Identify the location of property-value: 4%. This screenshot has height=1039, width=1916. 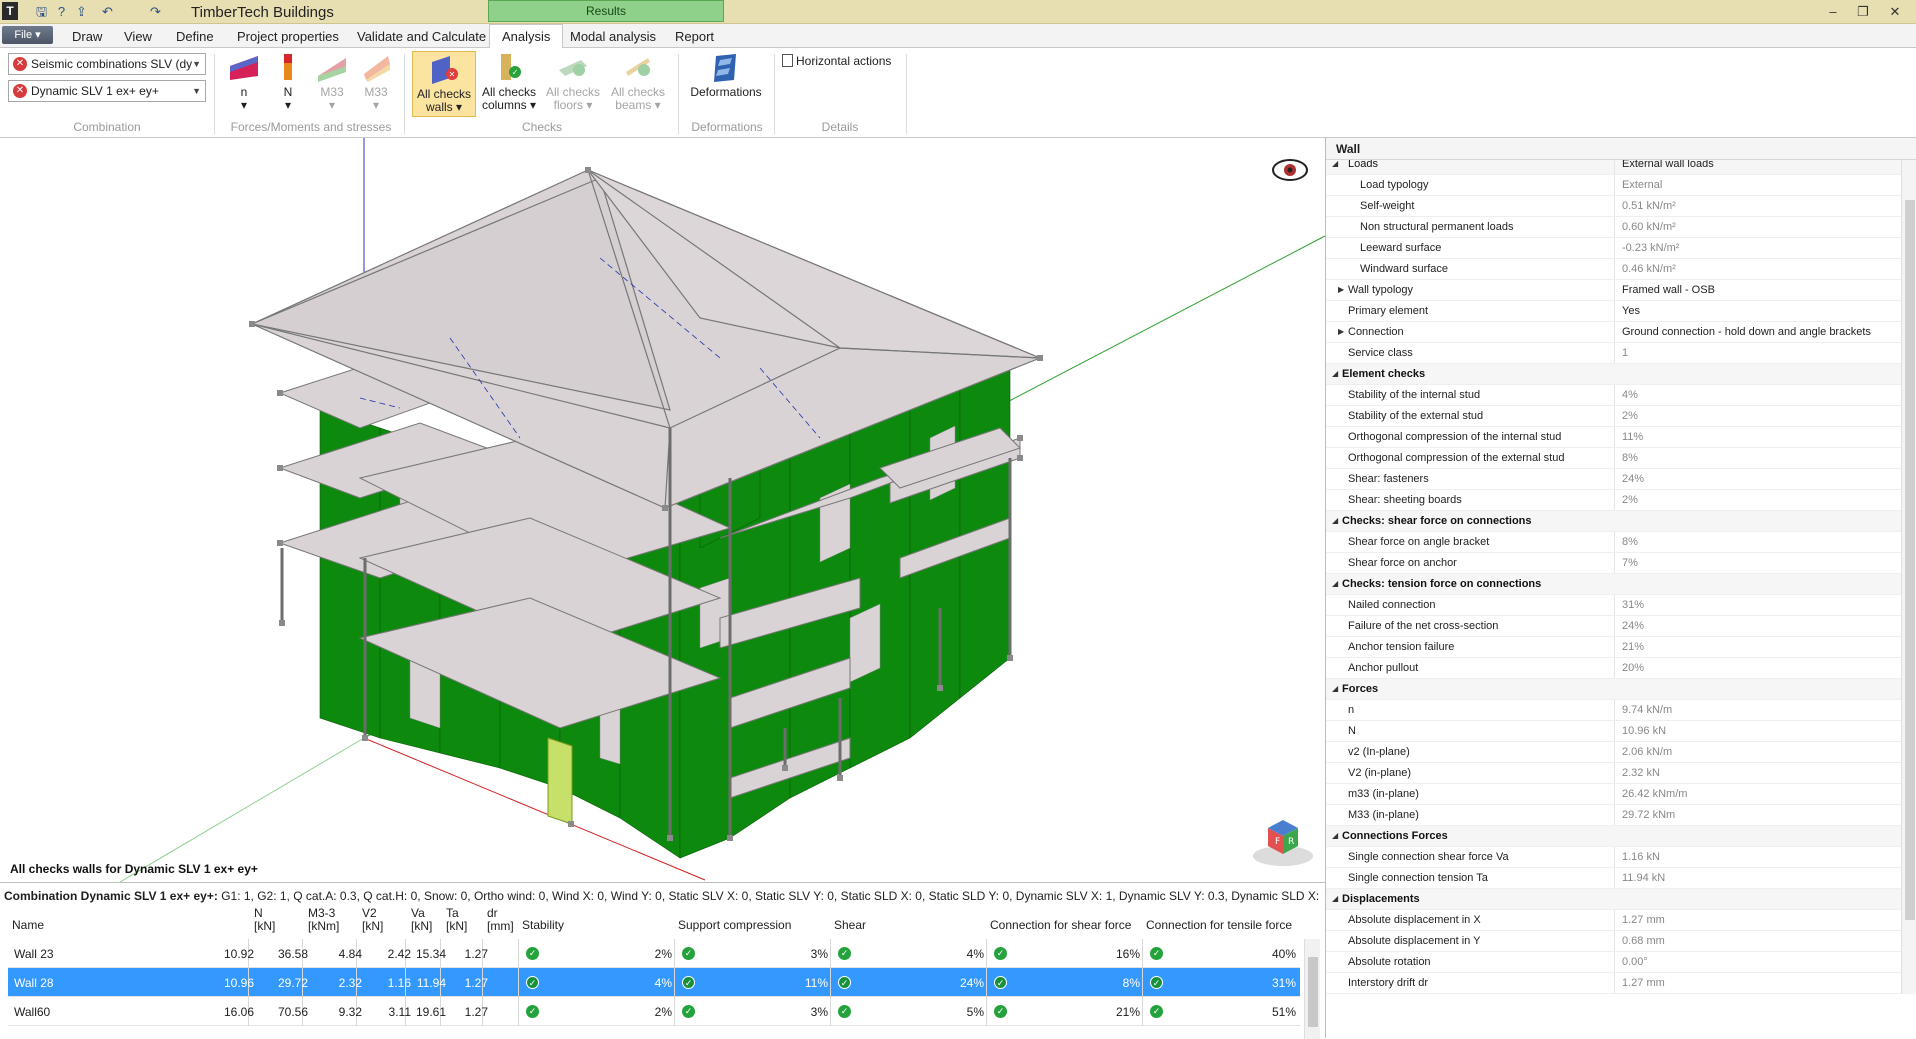
(1630, 395).